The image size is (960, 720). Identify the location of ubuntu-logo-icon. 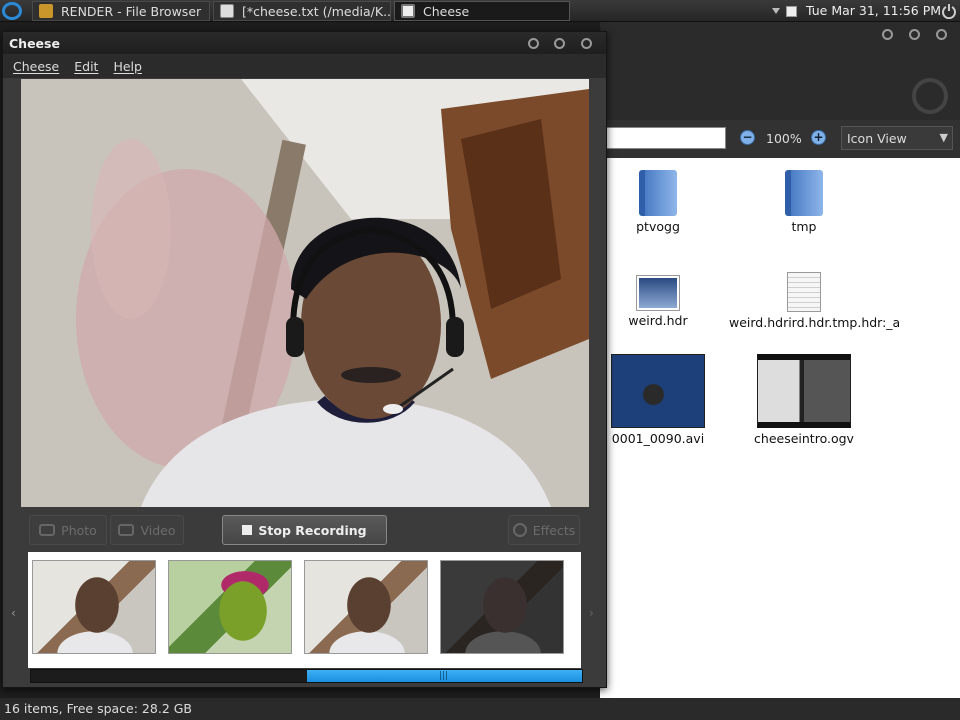
(12, 11).